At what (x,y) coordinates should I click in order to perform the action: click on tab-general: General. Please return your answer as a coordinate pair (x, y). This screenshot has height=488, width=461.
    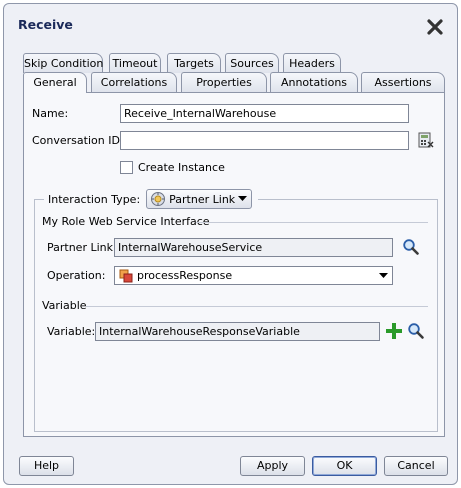
    Looking at the image, I should click on (55, 82).